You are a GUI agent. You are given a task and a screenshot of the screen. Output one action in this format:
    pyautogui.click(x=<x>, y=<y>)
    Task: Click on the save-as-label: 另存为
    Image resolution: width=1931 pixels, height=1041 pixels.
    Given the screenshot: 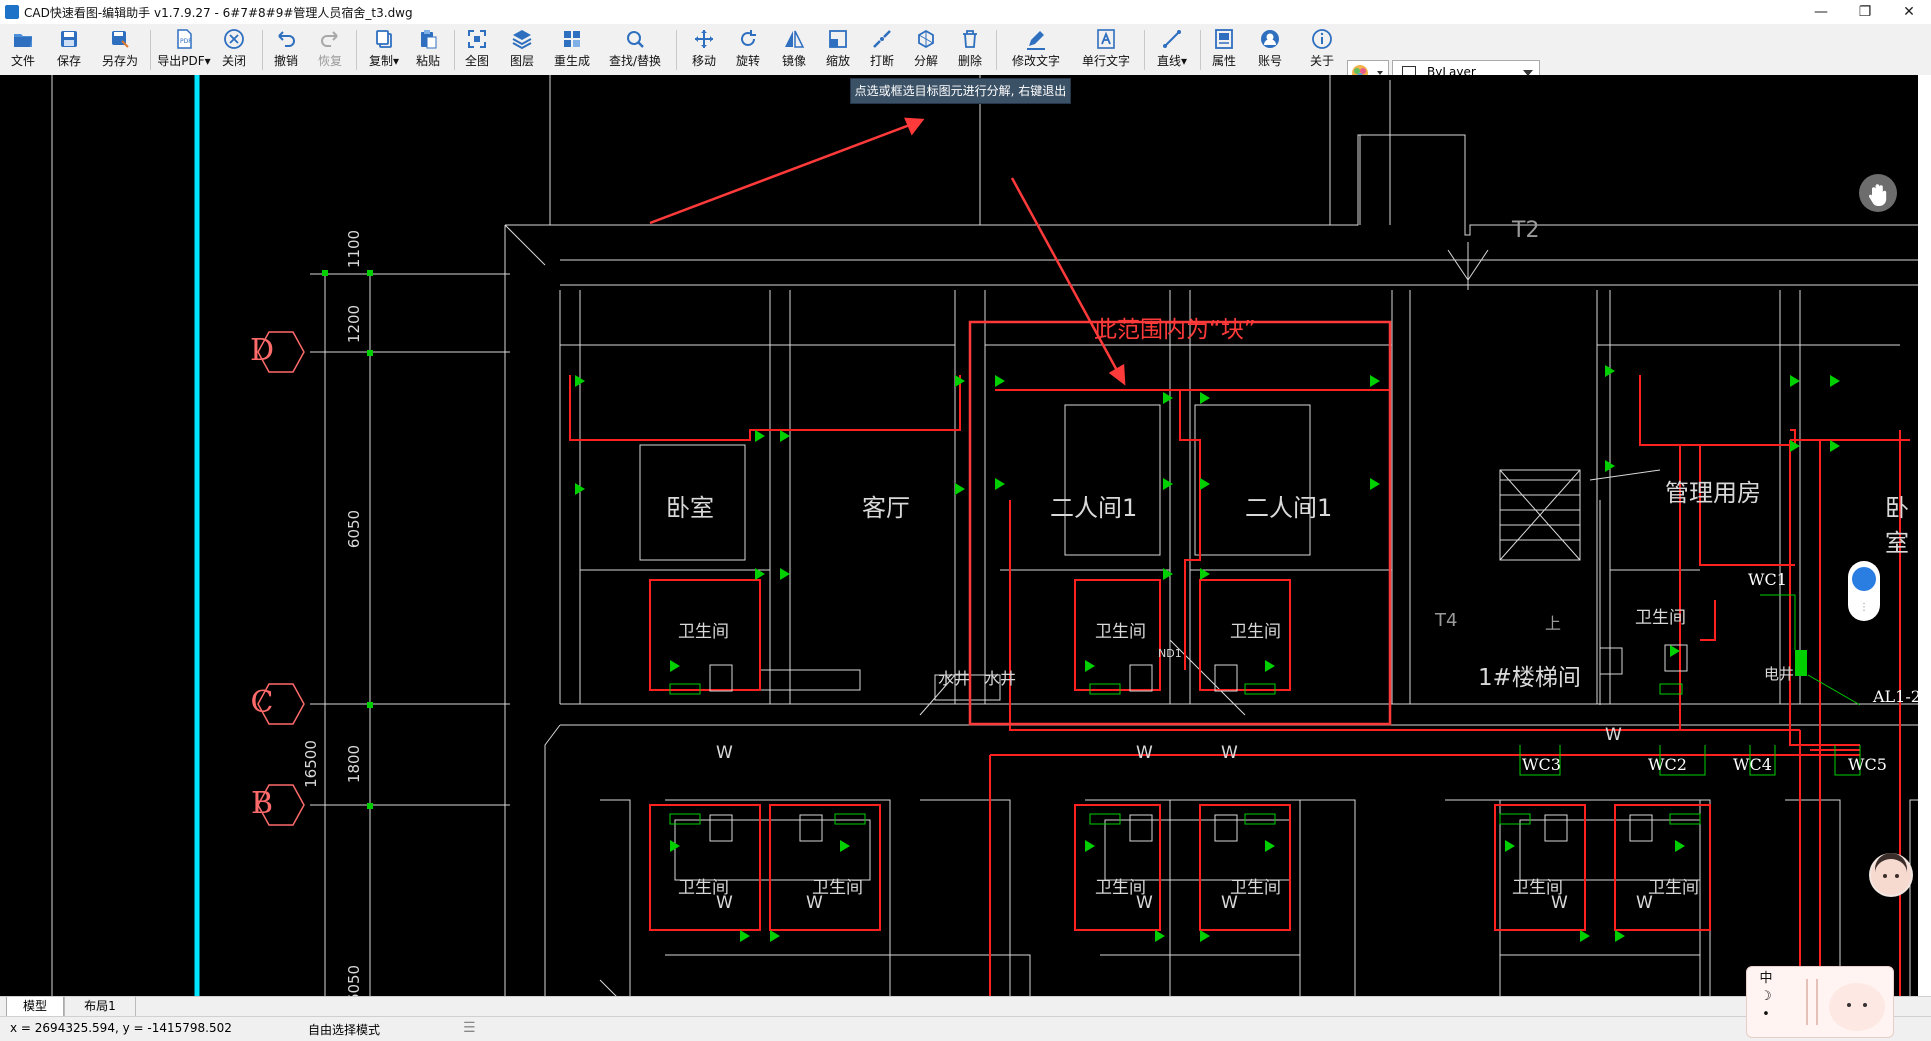 What is the action you would take?
    pyautogui.click(x=119, y=61)
    